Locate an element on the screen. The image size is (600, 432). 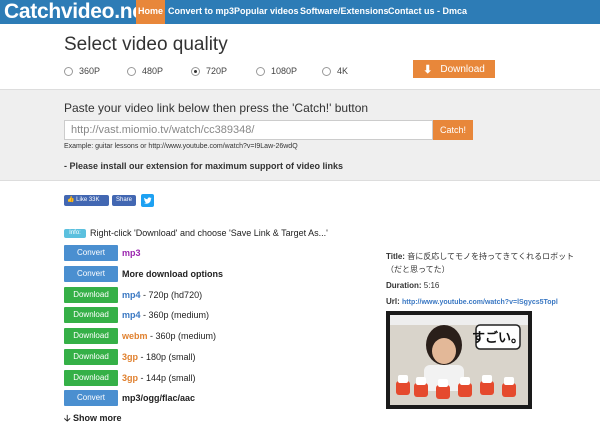
nav-contact-dmca: Contact us - Dmca is located at coordinates (427, 12).